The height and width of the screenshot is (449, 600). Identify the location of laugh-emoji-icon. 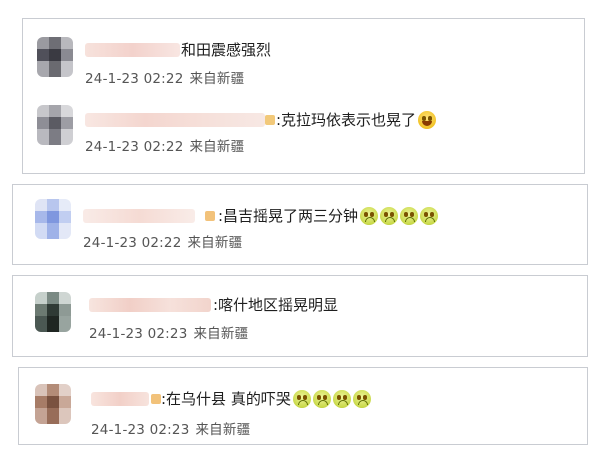
(427, 120).